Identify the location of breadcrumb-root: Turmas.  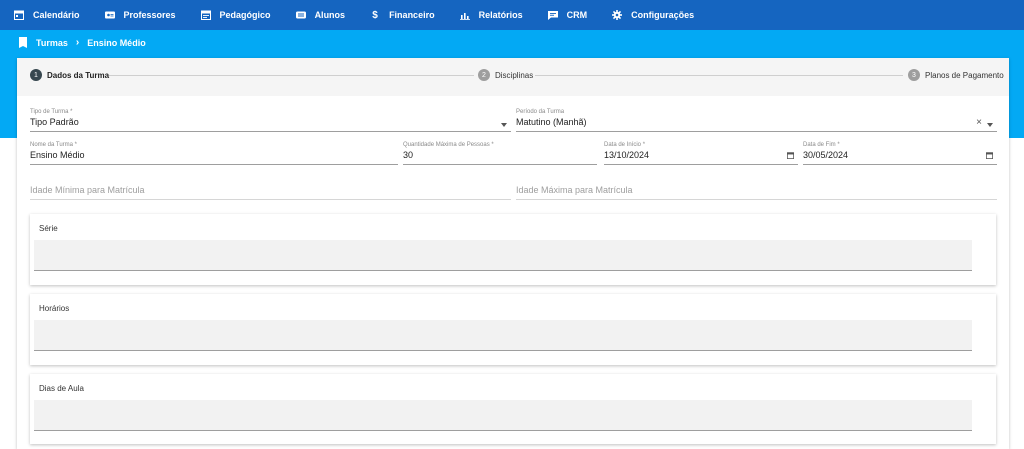
(52, 43).